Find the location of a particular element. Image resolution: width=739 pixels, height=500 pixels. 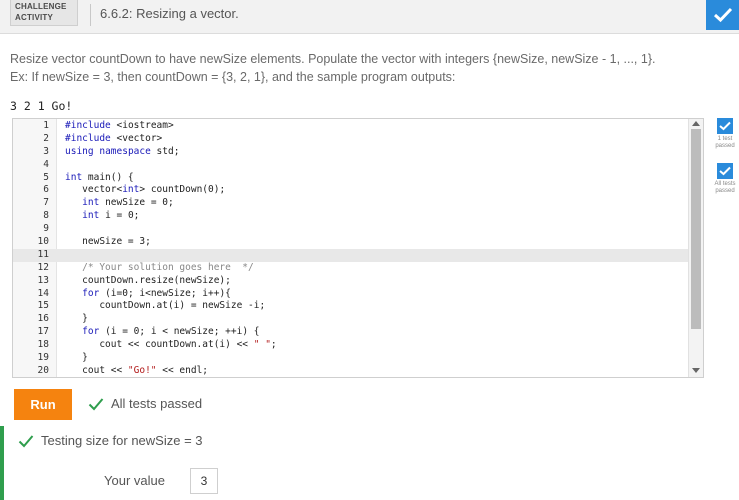

test-case-row: Testing size for newSize = 3 is located at coordinates (110, 440).